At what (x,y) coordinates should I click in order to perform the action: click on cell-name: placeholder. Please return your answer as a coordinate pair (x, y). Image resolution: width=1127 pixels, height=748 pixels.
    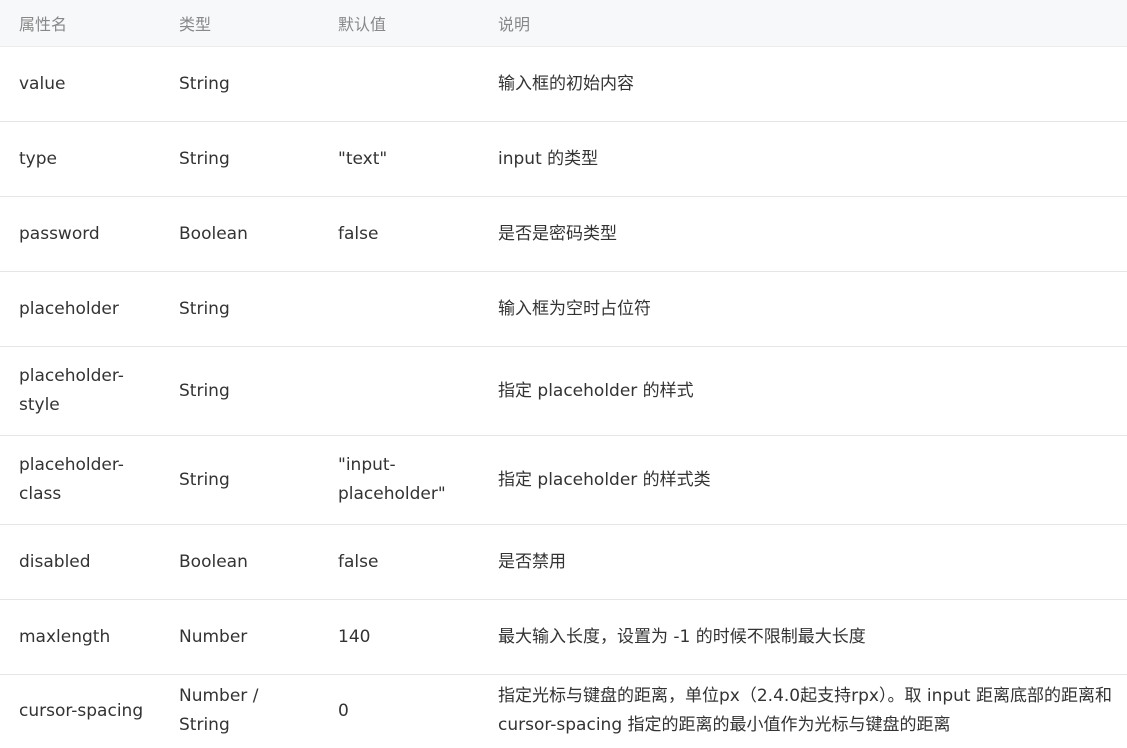
    Looking at the image, I should click on (80, 309).